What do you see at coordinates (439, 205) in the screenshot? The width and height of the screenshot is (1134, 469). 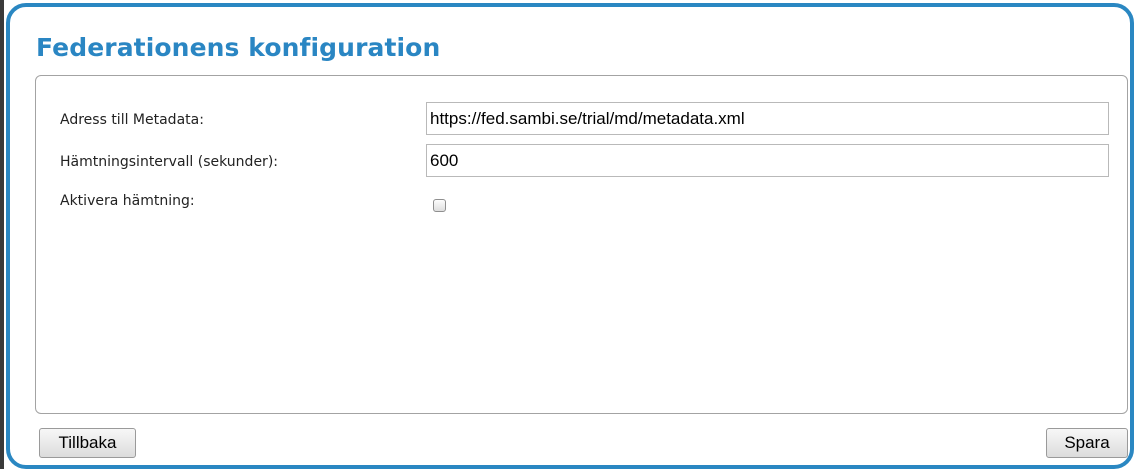 I see `enable-fetch-checkbox` at bounding box center [439, 205].